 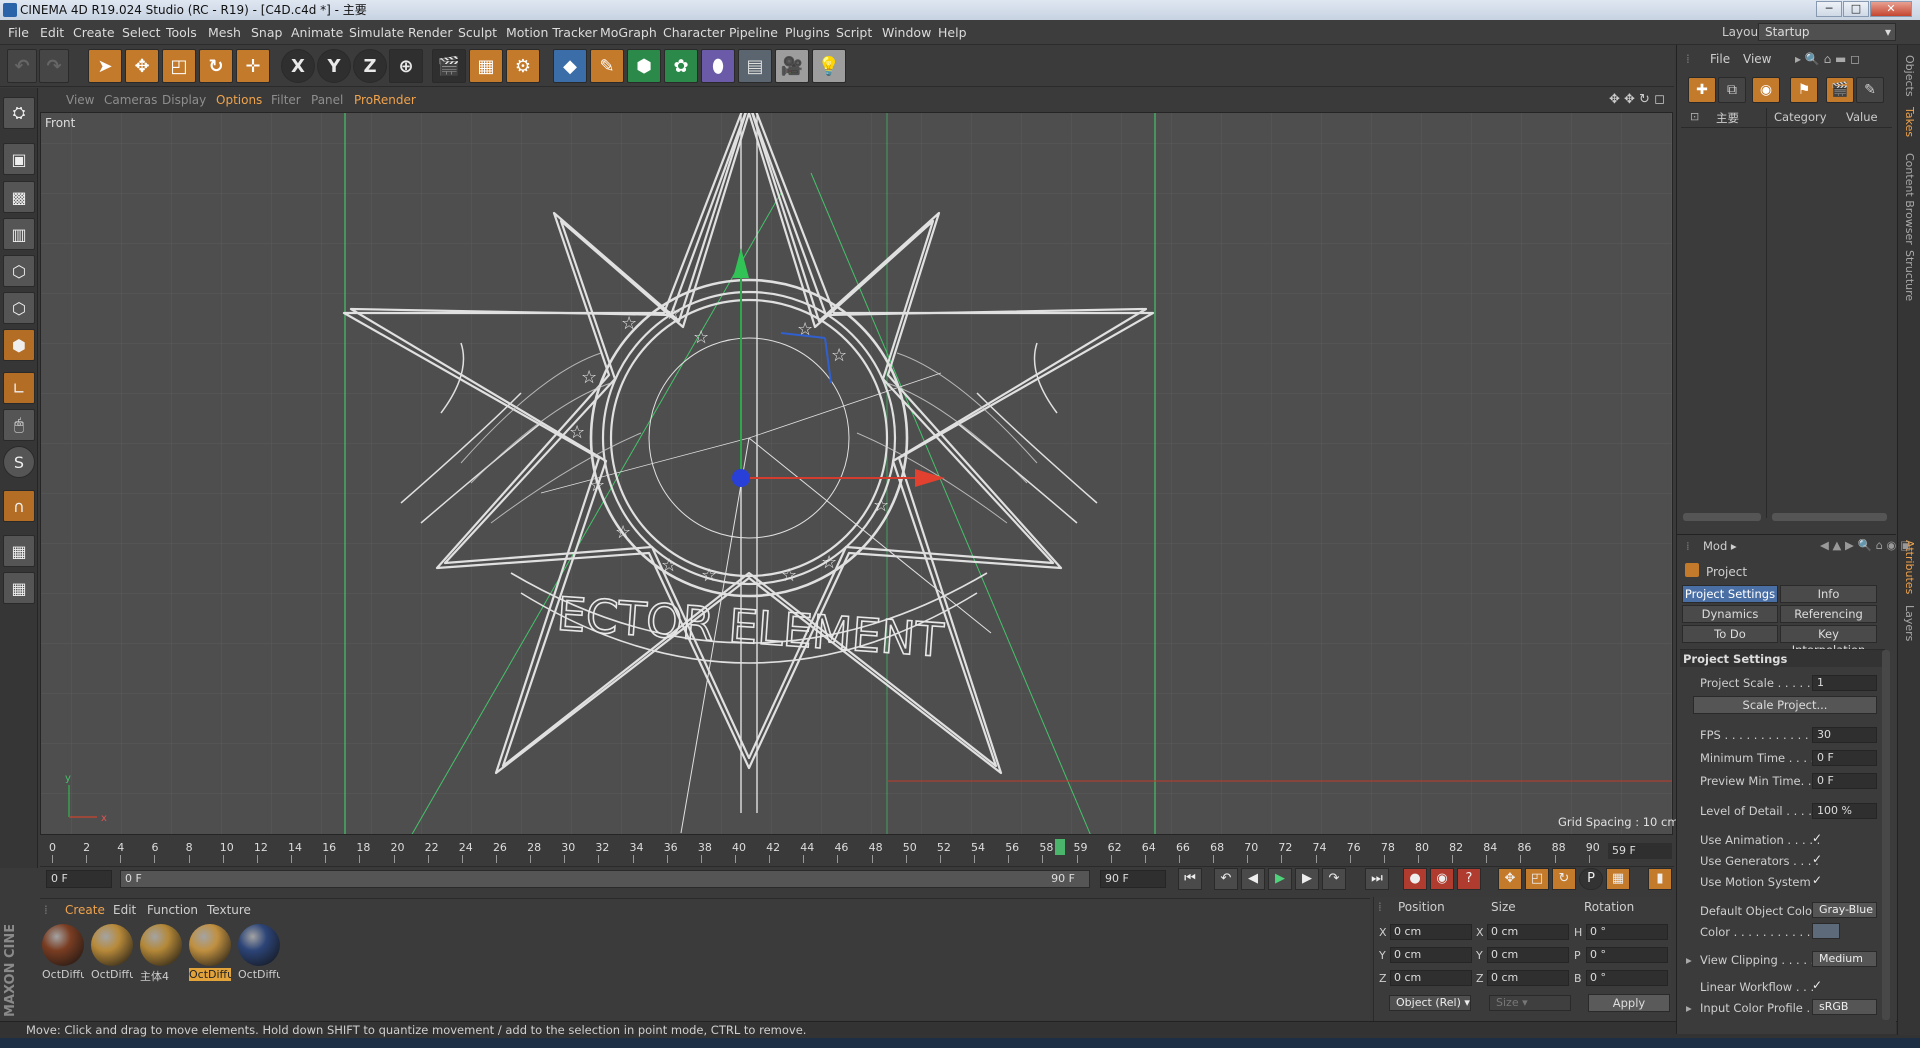 What do you see at coordinates (1564, 879) in the screenshot?
I see `key-rotation-icon: ↻` at bounding box center [1564, 879].